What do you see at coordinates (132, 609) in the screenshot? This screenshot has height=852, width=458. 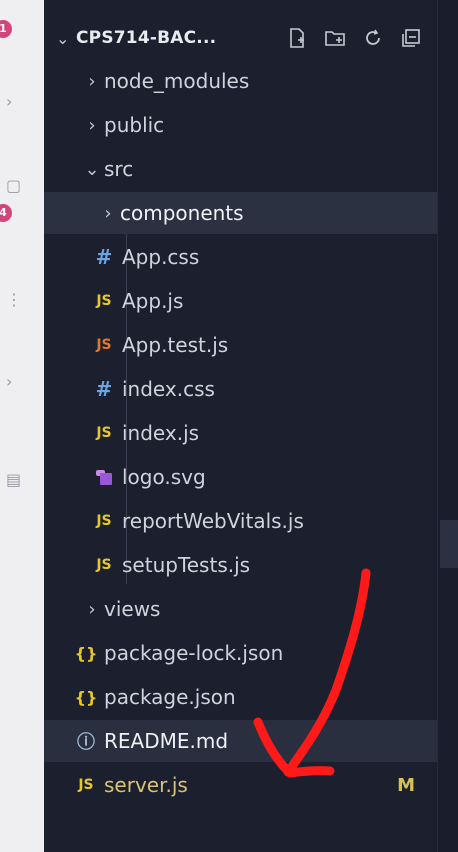 I see `tree-item-label: views` at bounding box center [132, 609].